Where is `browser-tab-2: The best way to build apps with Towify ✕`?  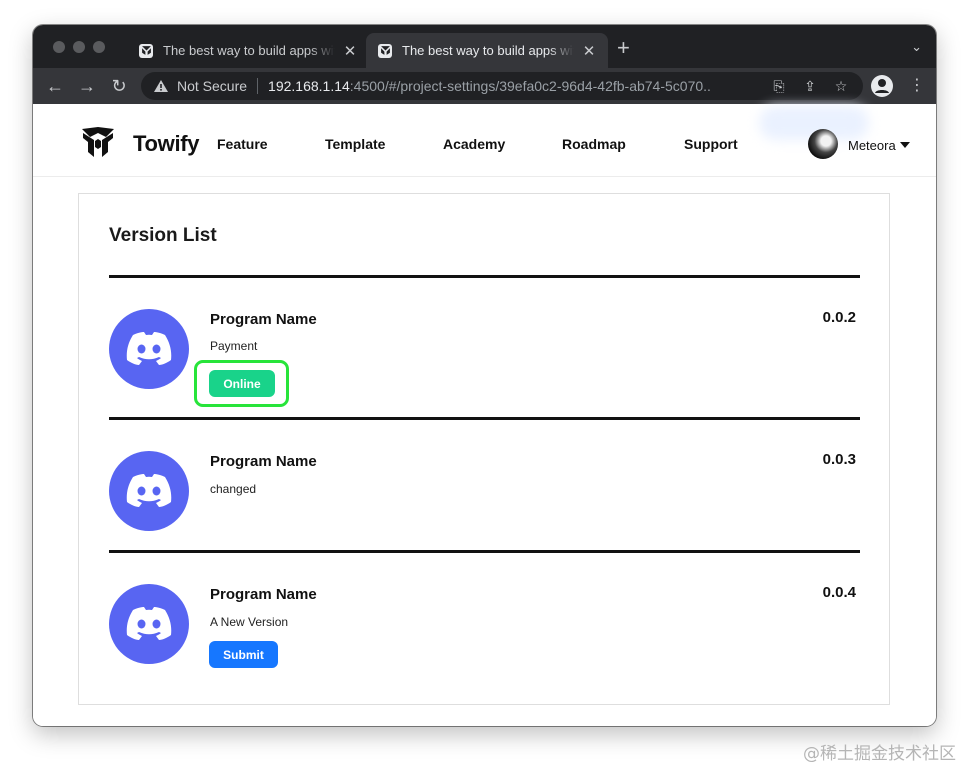 browser-tab-2: The best way to build apps with Towify ✕ is located at coordinates (487, 50).